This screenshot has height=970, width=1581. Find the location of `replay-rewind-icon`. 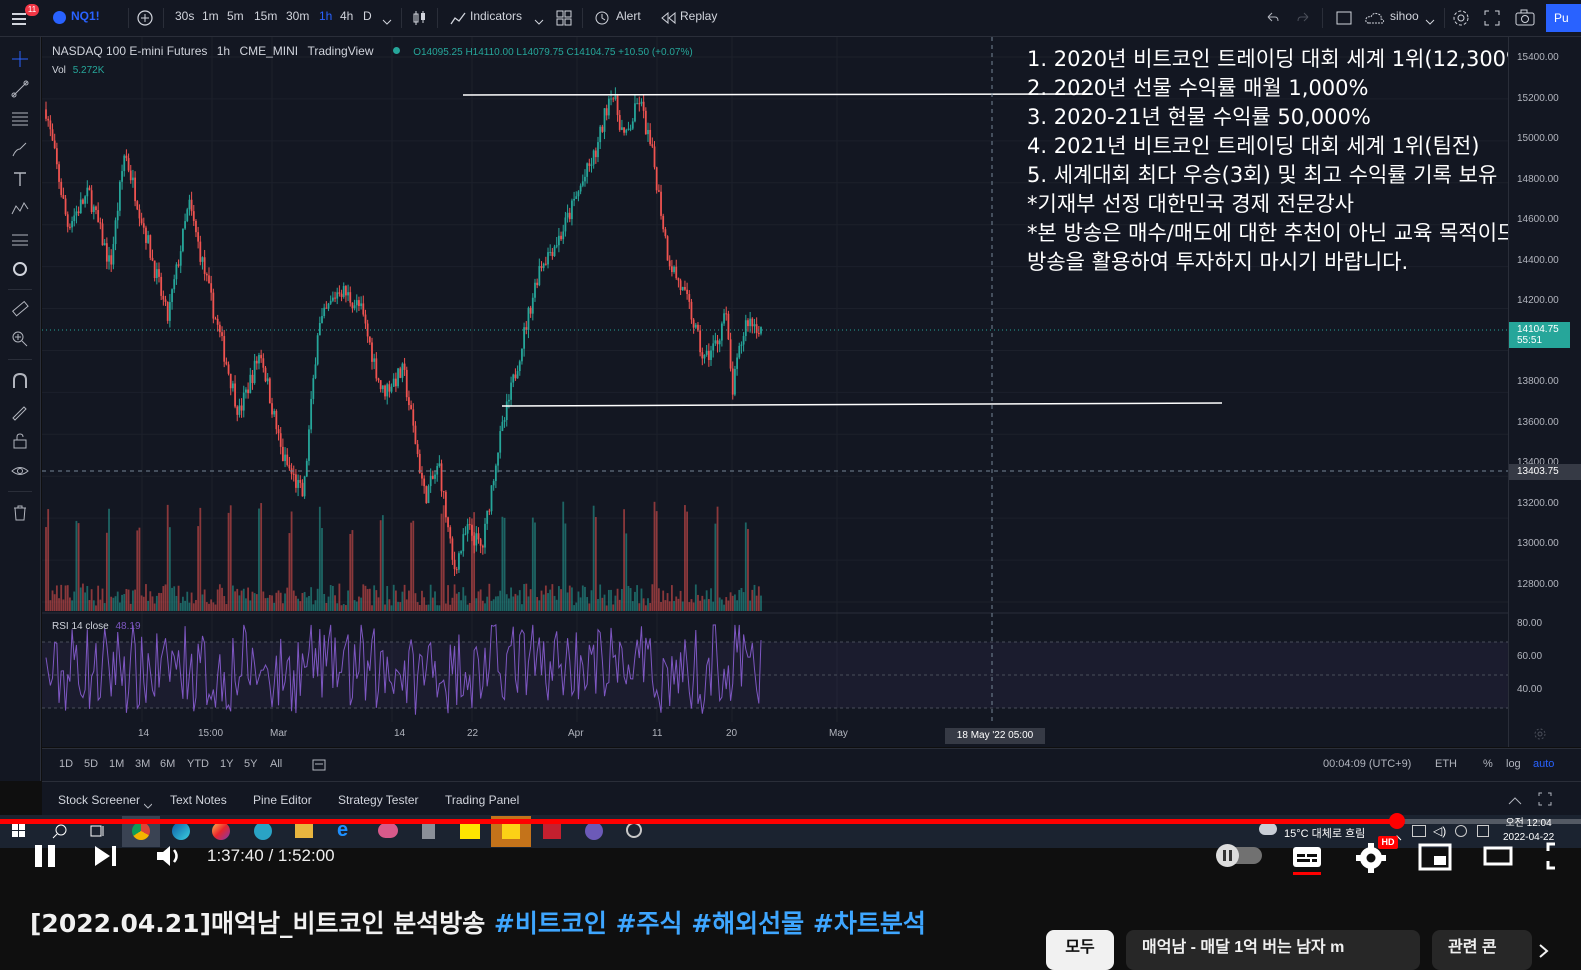

replay-rewind-icon is located at coordinates (668, 20).